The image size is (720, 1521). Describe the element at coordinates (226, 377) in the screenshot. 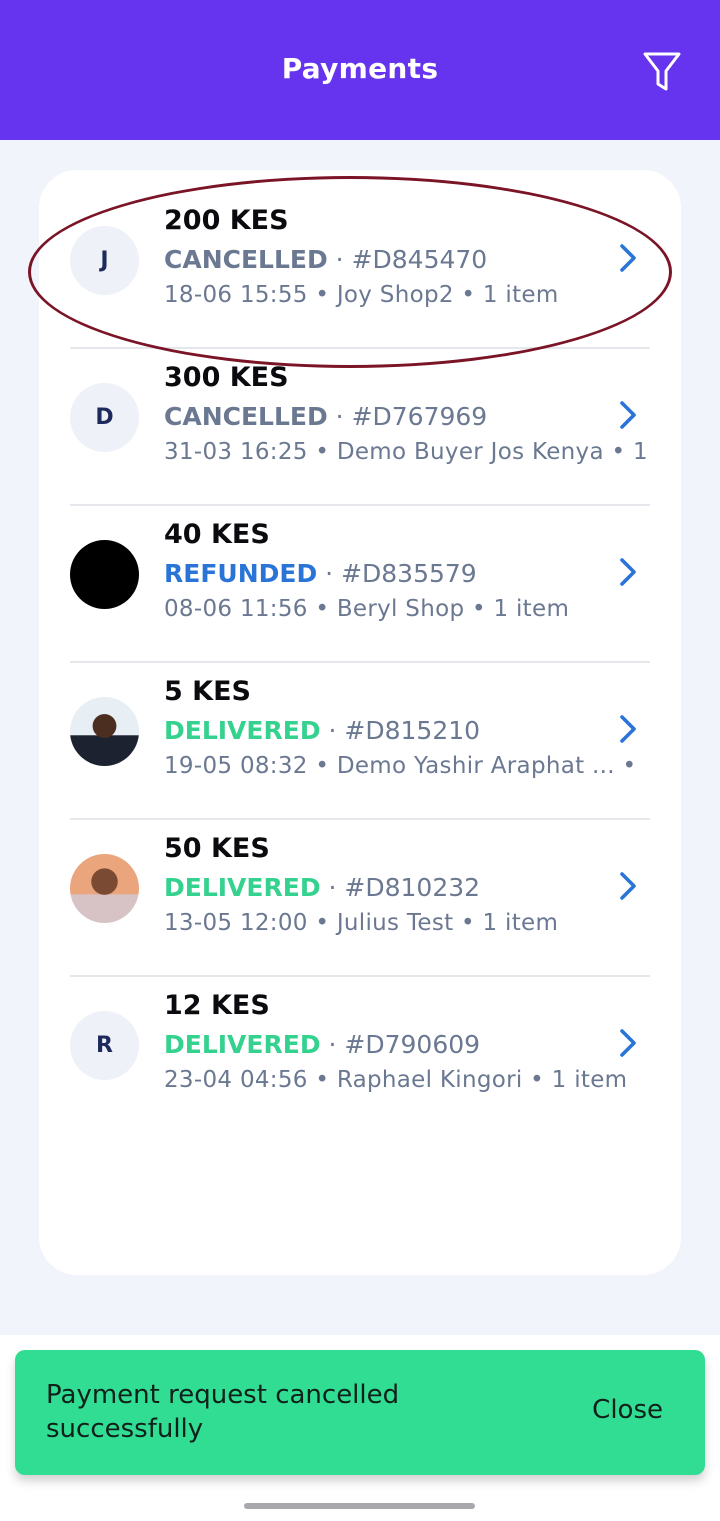

I see `payment-amount: 300 KES` at that location.